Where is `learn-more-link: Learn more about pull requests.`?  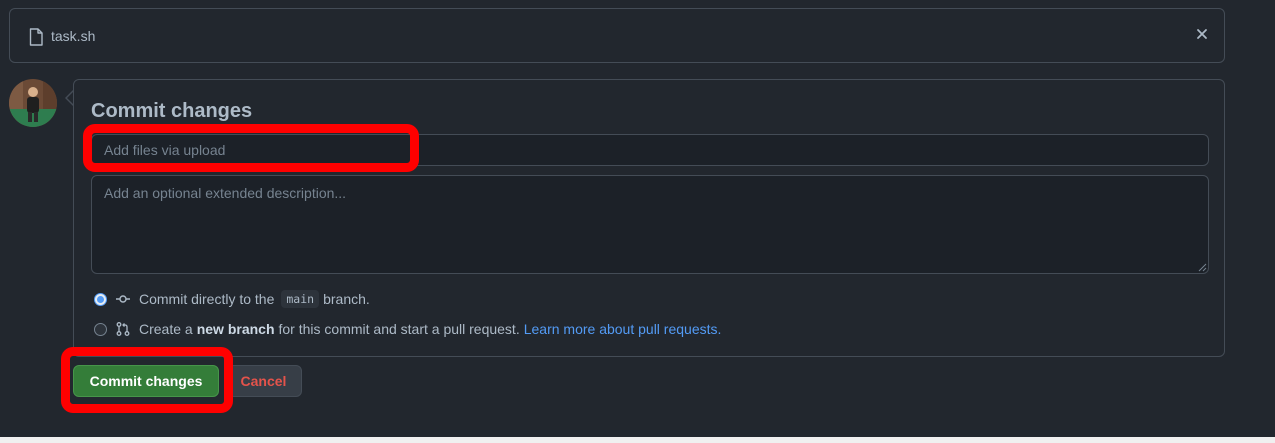
learn-more-link: Learn more about pull requests. is located at coordinates (623, 329).